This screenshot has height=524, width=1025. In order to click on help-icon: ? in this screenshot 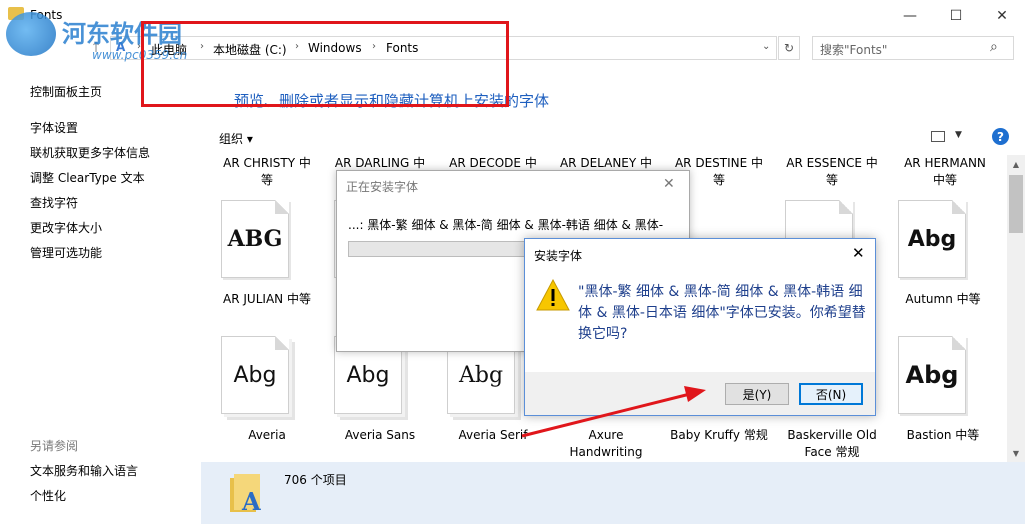, I will do `click(1000, 136)`.